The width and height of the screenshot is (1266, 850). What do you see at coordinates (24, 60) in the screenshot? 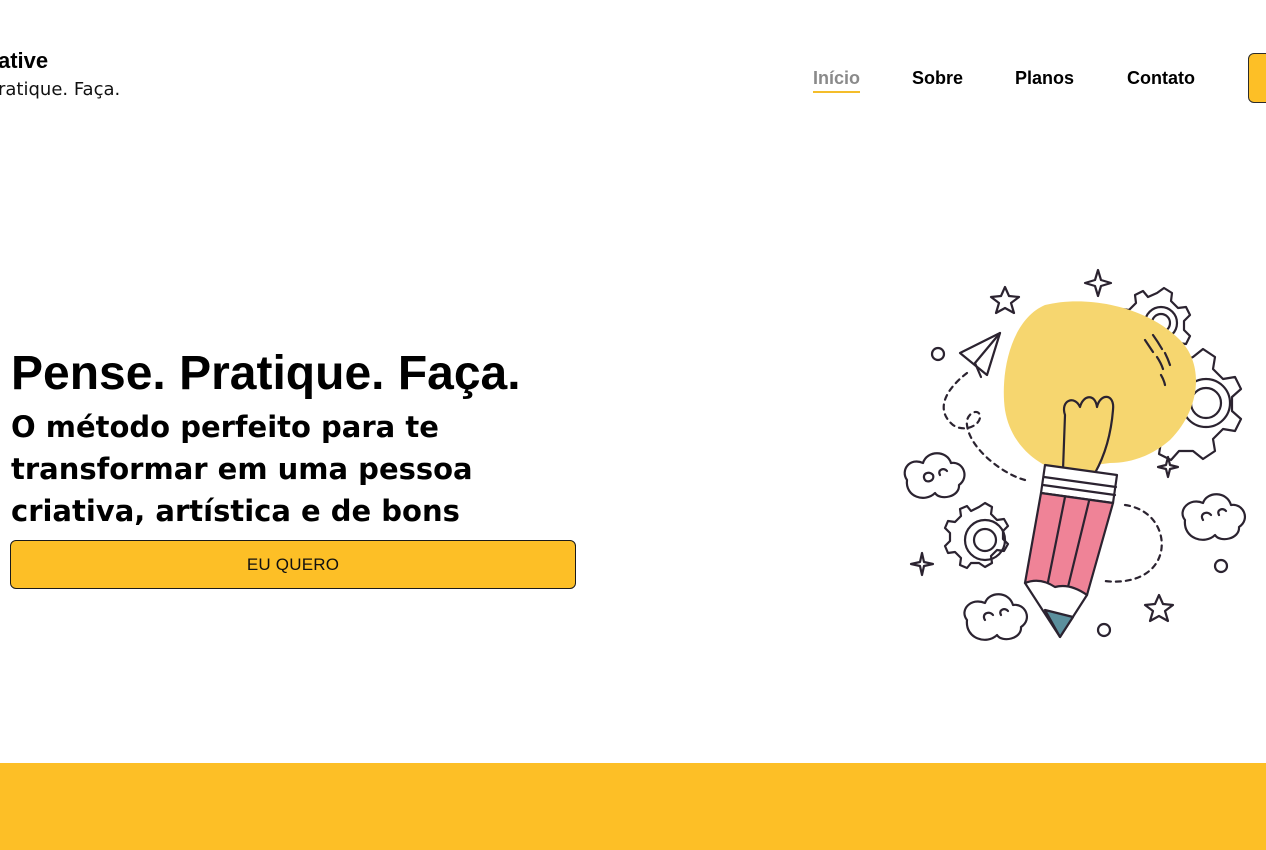
I see `brand-name: ative` at bounding box center [24, 60].